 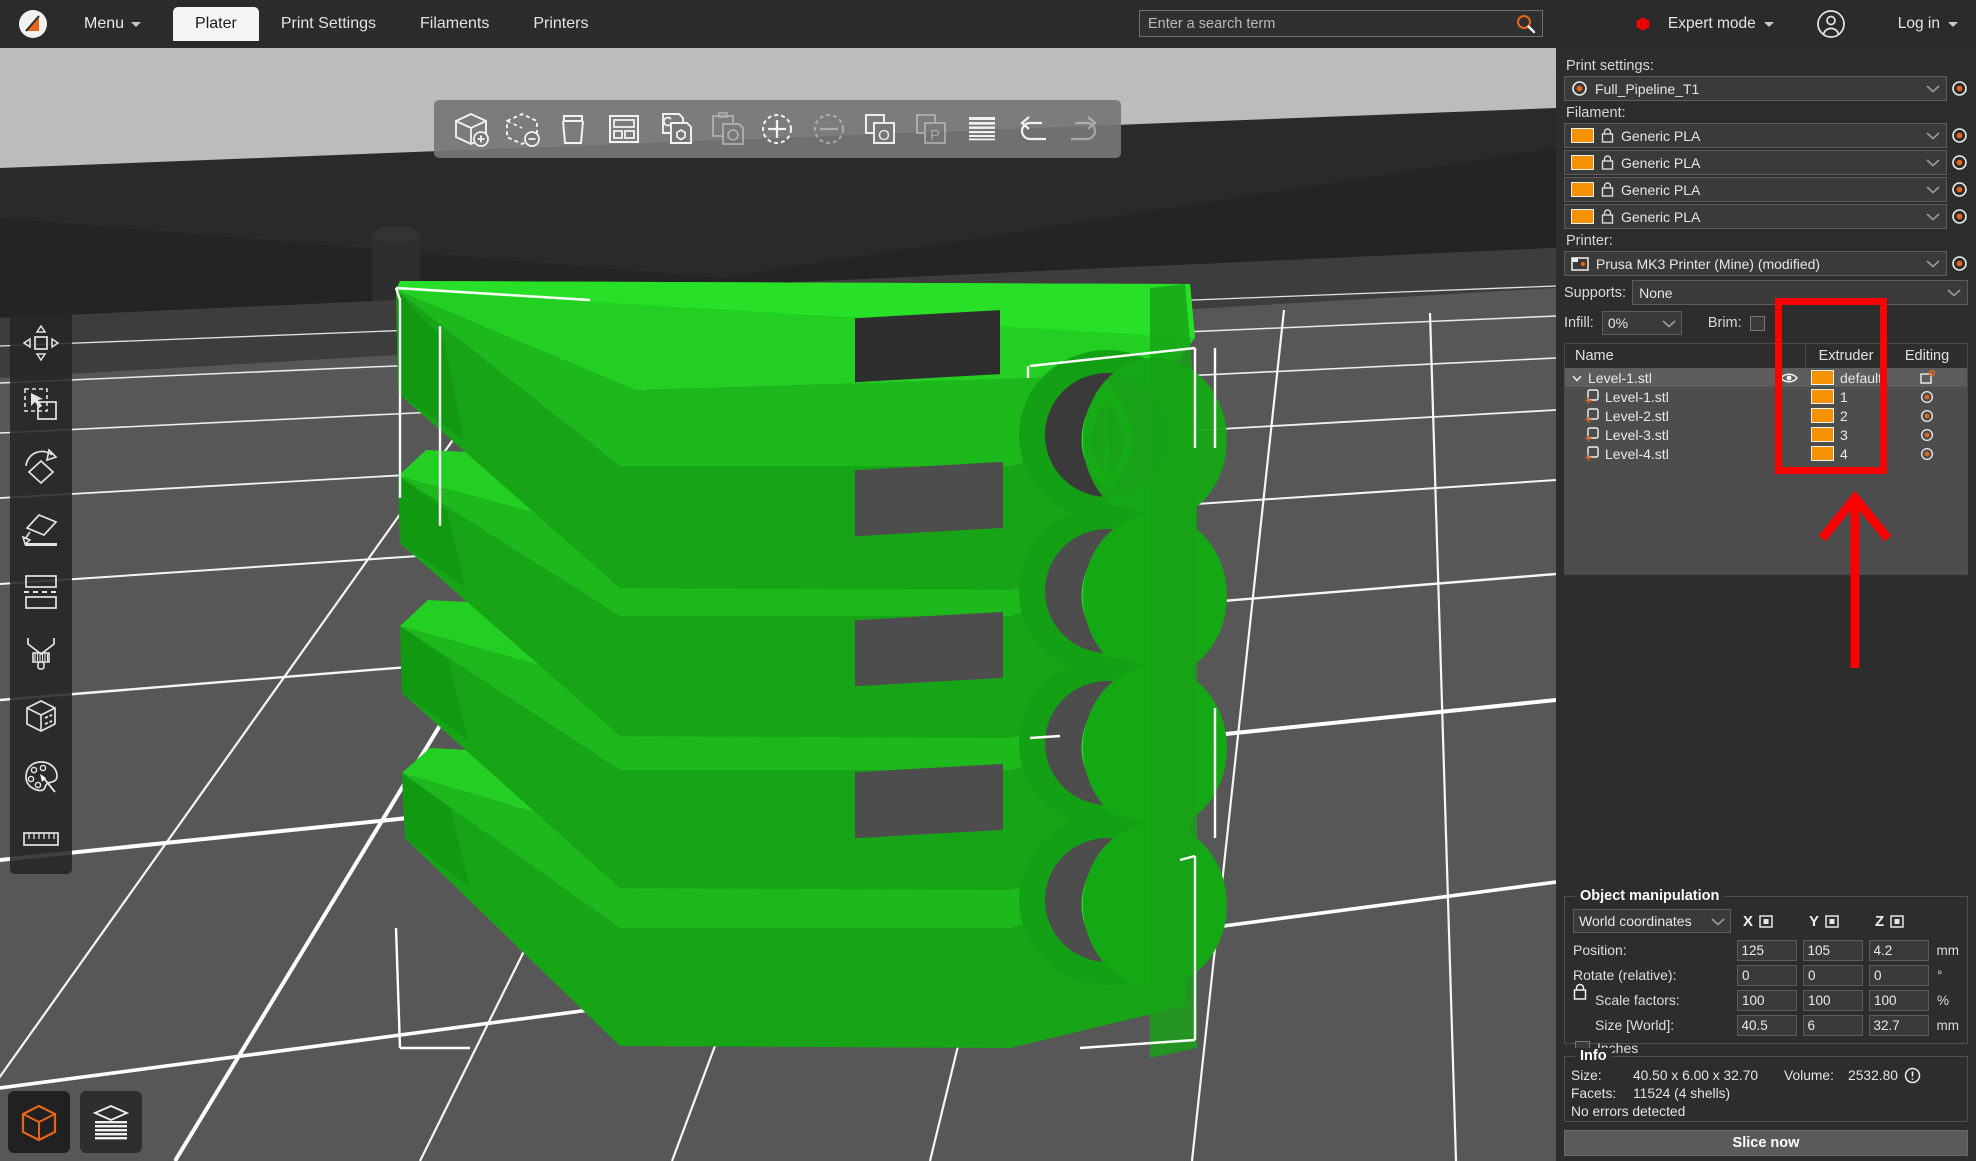 I want to click on extruder-cell: 1, so click(x=1846, y=397).